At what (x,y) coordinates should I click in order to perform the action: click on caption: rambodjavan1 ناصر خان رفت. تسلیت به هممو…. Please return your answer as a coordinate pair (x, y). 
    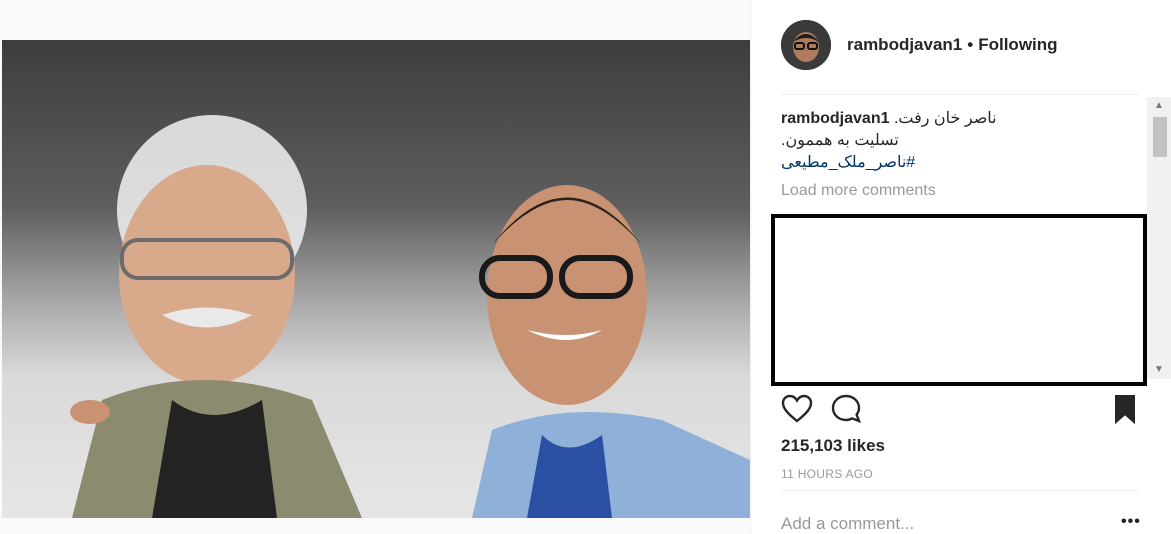
    Looking at the image, I should click on (962, 141).